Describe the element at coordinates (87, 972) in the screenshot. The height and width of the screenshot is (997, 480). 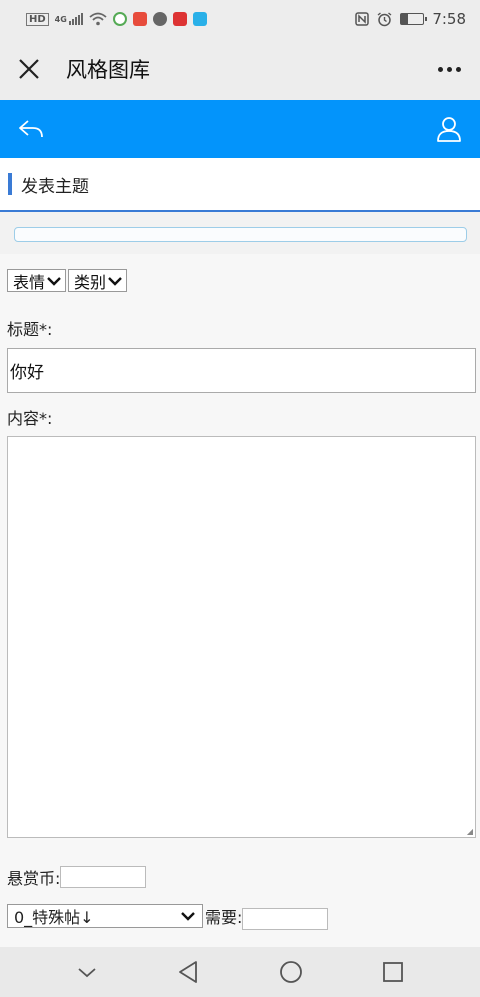
I see `nav-down-icon` at that location.